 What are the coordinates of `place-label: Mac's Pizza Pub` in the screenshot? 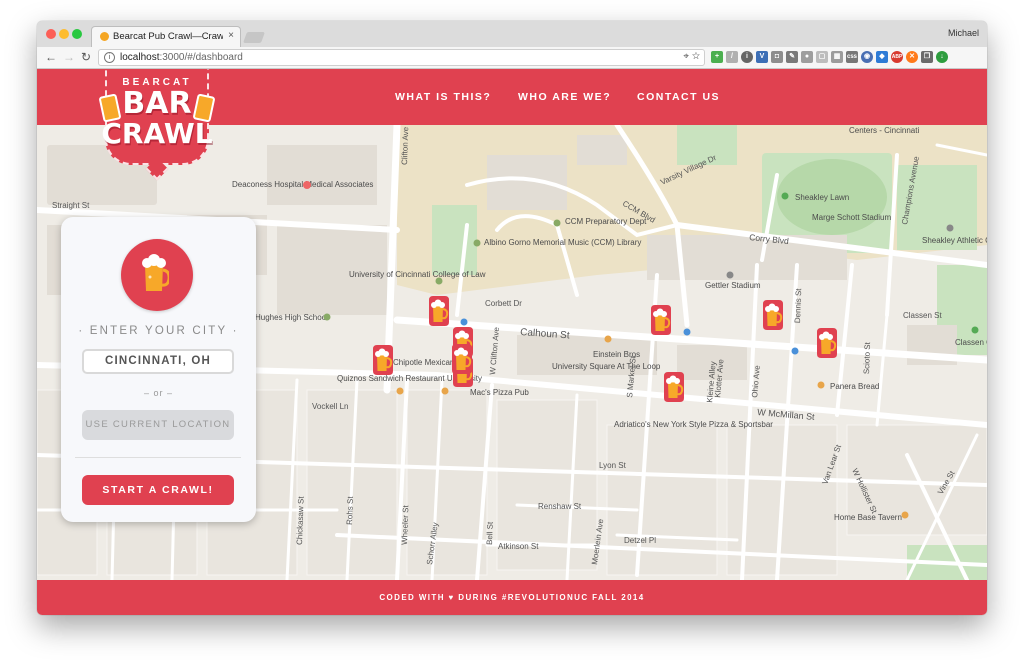 It's located at (499, 392).